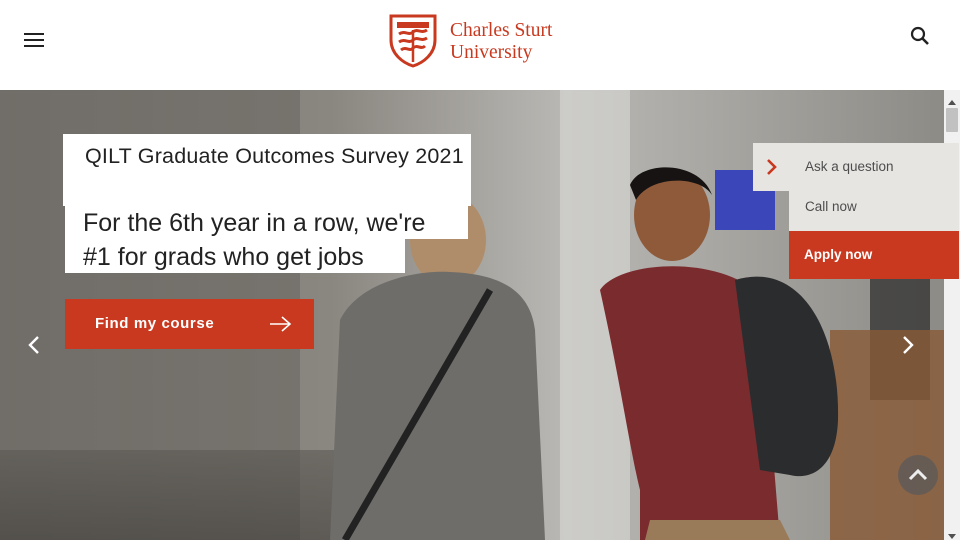 This screenshot has width=960, height=545. What do you see at coordinates (952, 99) in the screenshot?
I see `scroll-up-arrow-icon` at bounding box center [952, 99].